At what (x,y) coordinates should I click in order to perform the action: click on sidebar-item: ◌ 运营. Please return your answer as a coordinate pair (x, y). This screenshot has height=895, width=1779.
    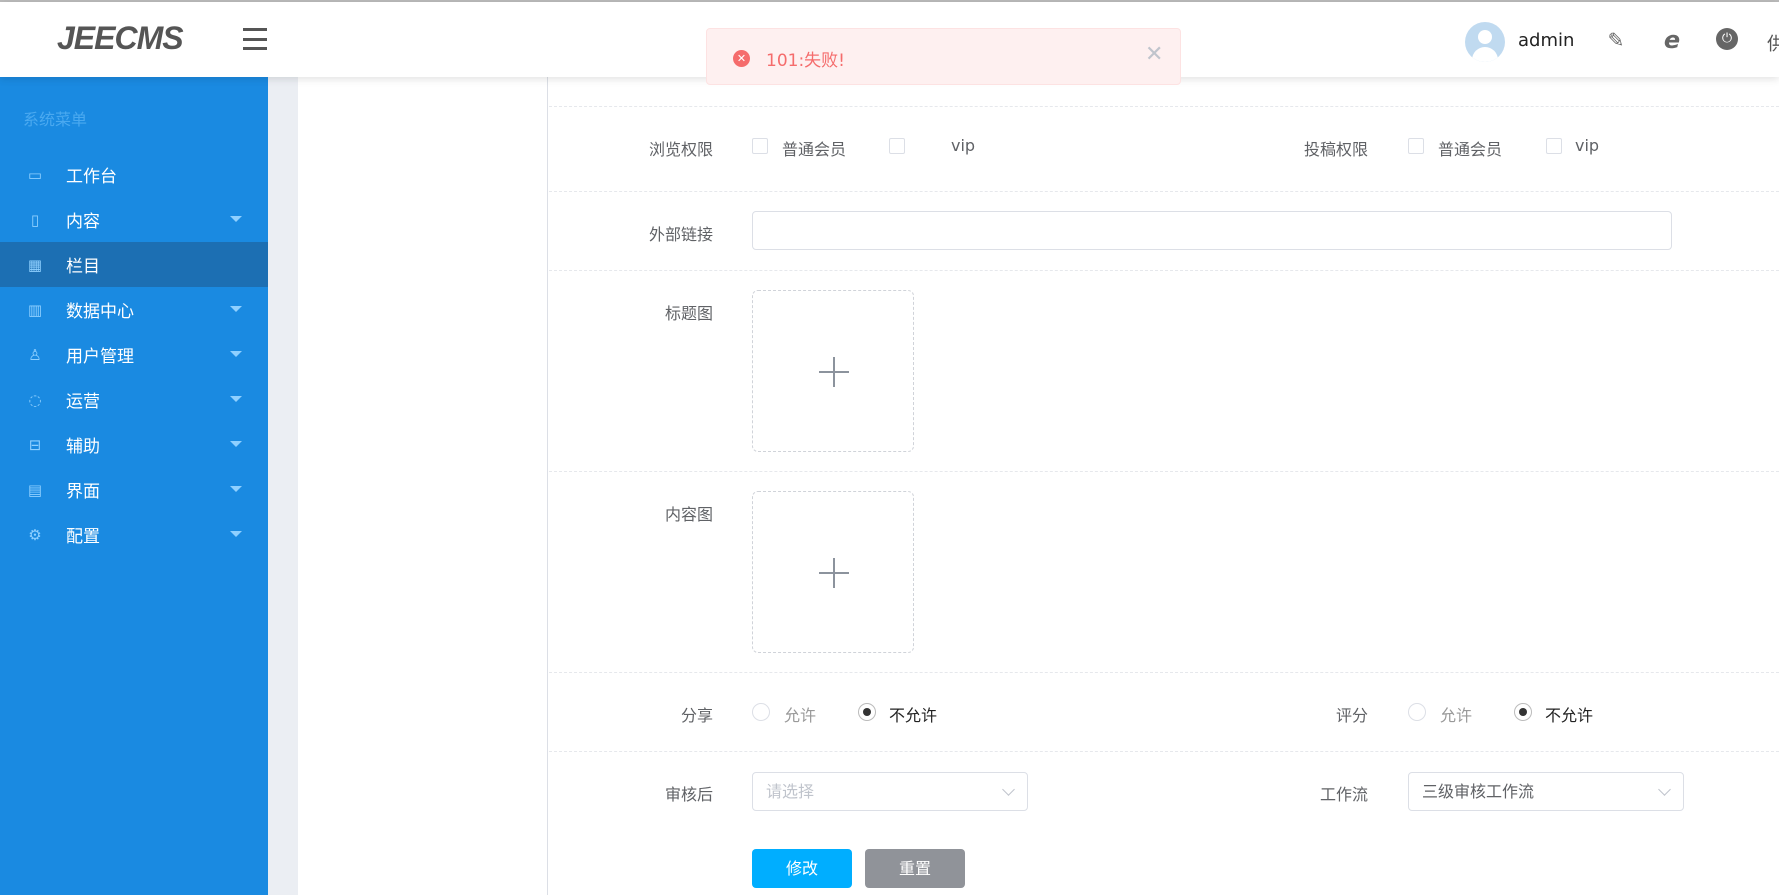
    Looking at the image, I should click on (134, 399).